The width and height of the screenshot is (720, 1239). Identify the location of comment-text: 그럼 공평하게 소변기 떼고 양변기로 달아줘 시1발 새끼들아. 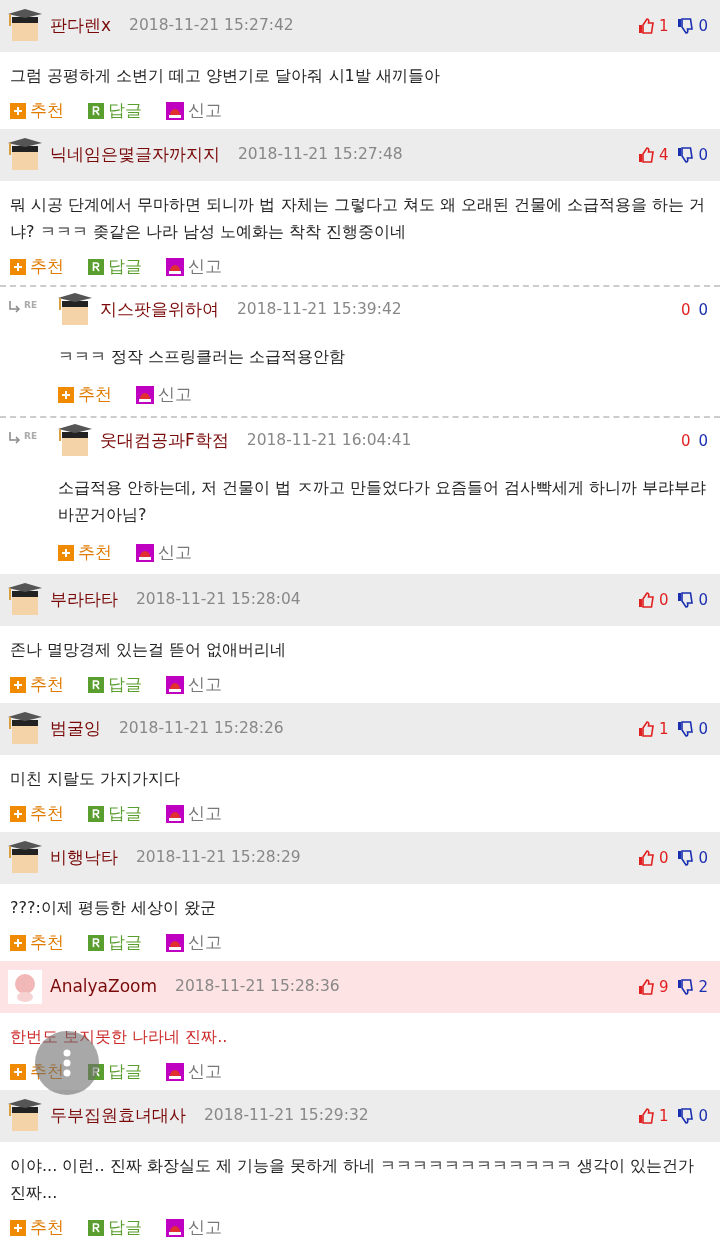
(225, 76).